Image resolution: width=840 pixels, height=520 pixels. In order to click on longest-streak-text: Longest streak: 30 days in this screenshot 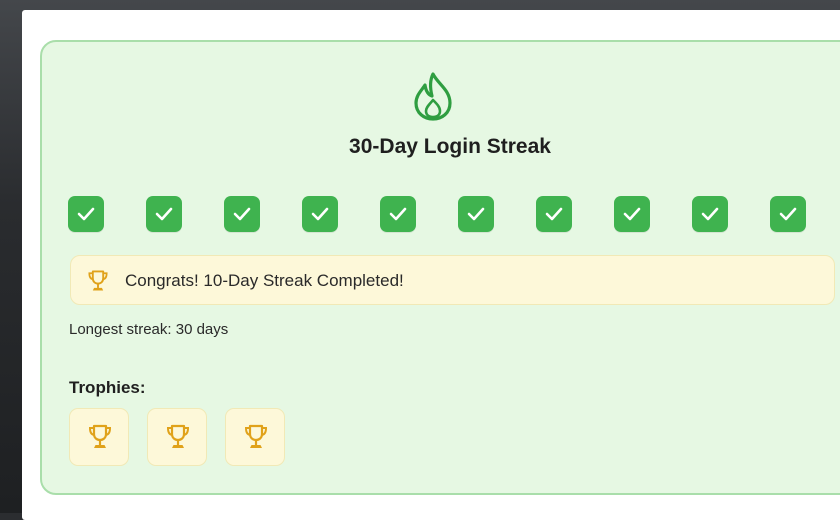, I will do `click(149, 329)`.